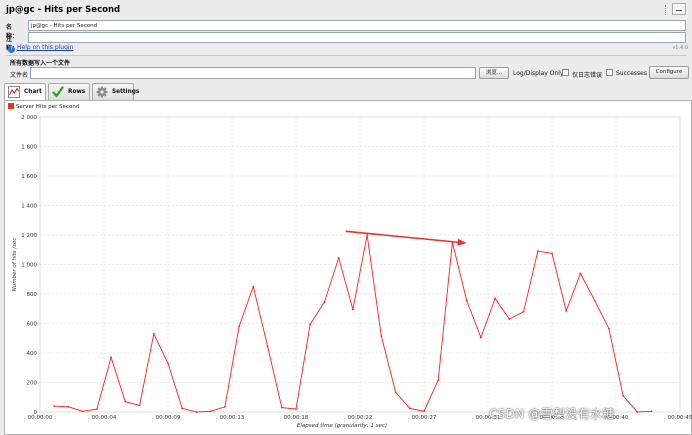 The height and width of the screenshot is (435, 692). What do you see at coordinates (424, 418) in the screenshot?
I see `x-tick-label: 00:00:27` at bounding box center [424, 418].